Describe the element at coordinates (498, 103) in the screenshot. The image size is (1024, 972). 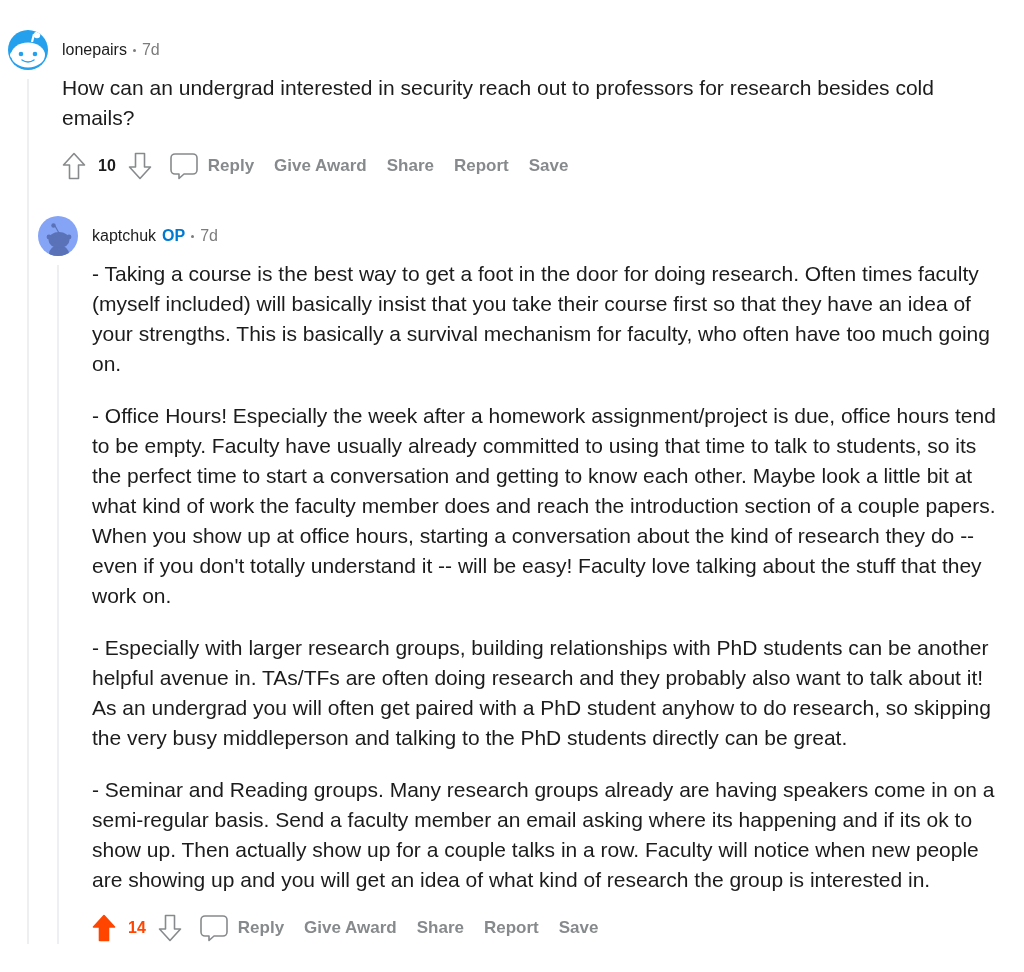
I see `comment-paragraph: How can an undergrad interested in security reach out to professors for research besides cold emails?` at that location.